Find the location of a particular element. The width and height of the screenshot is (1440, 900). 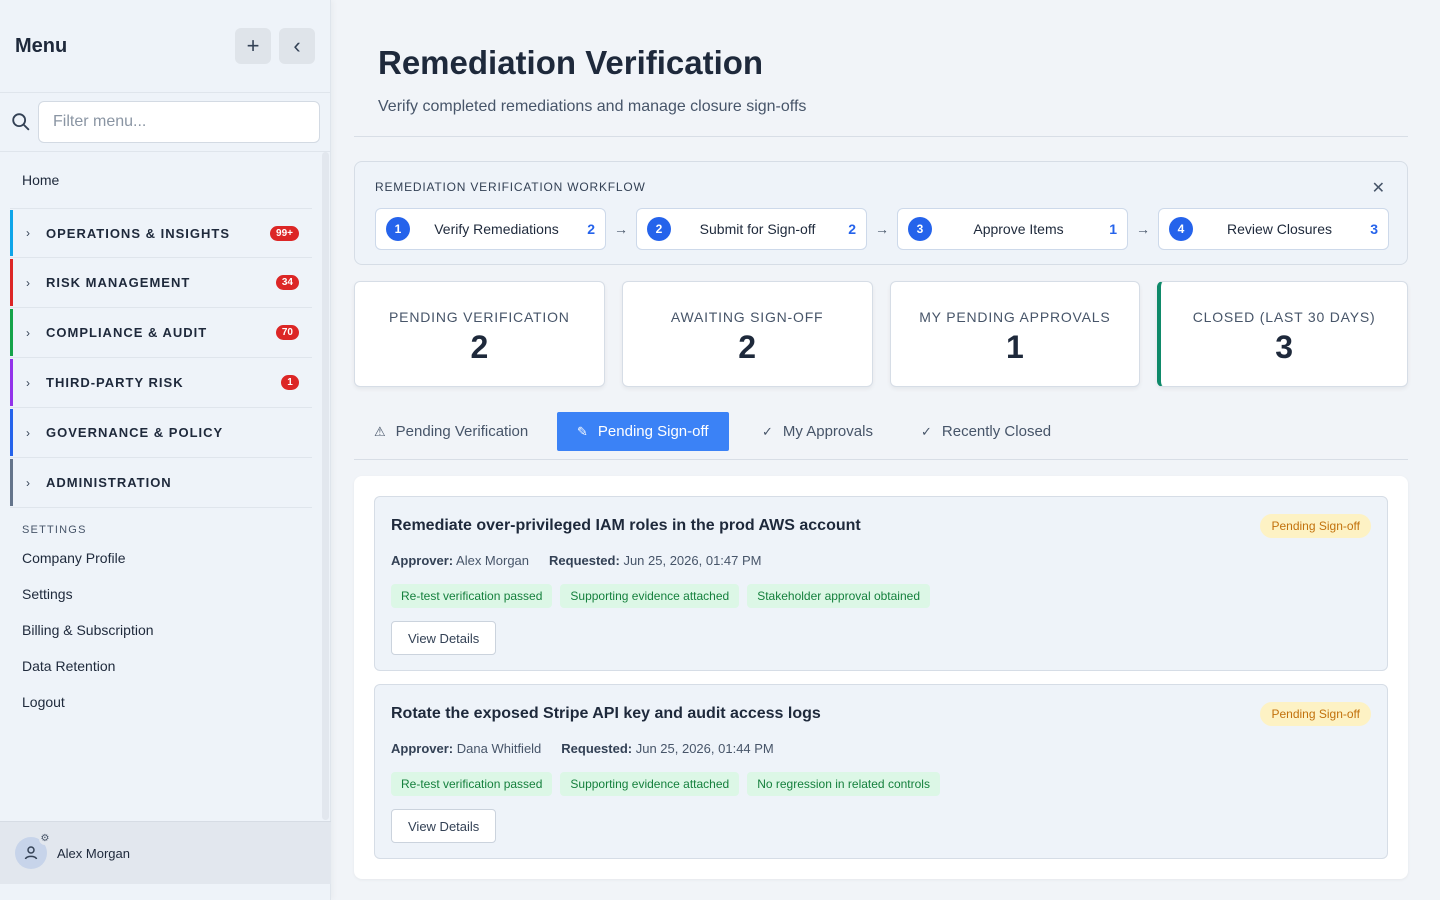

count-badge: 70 is located at coordinates (287, 332).